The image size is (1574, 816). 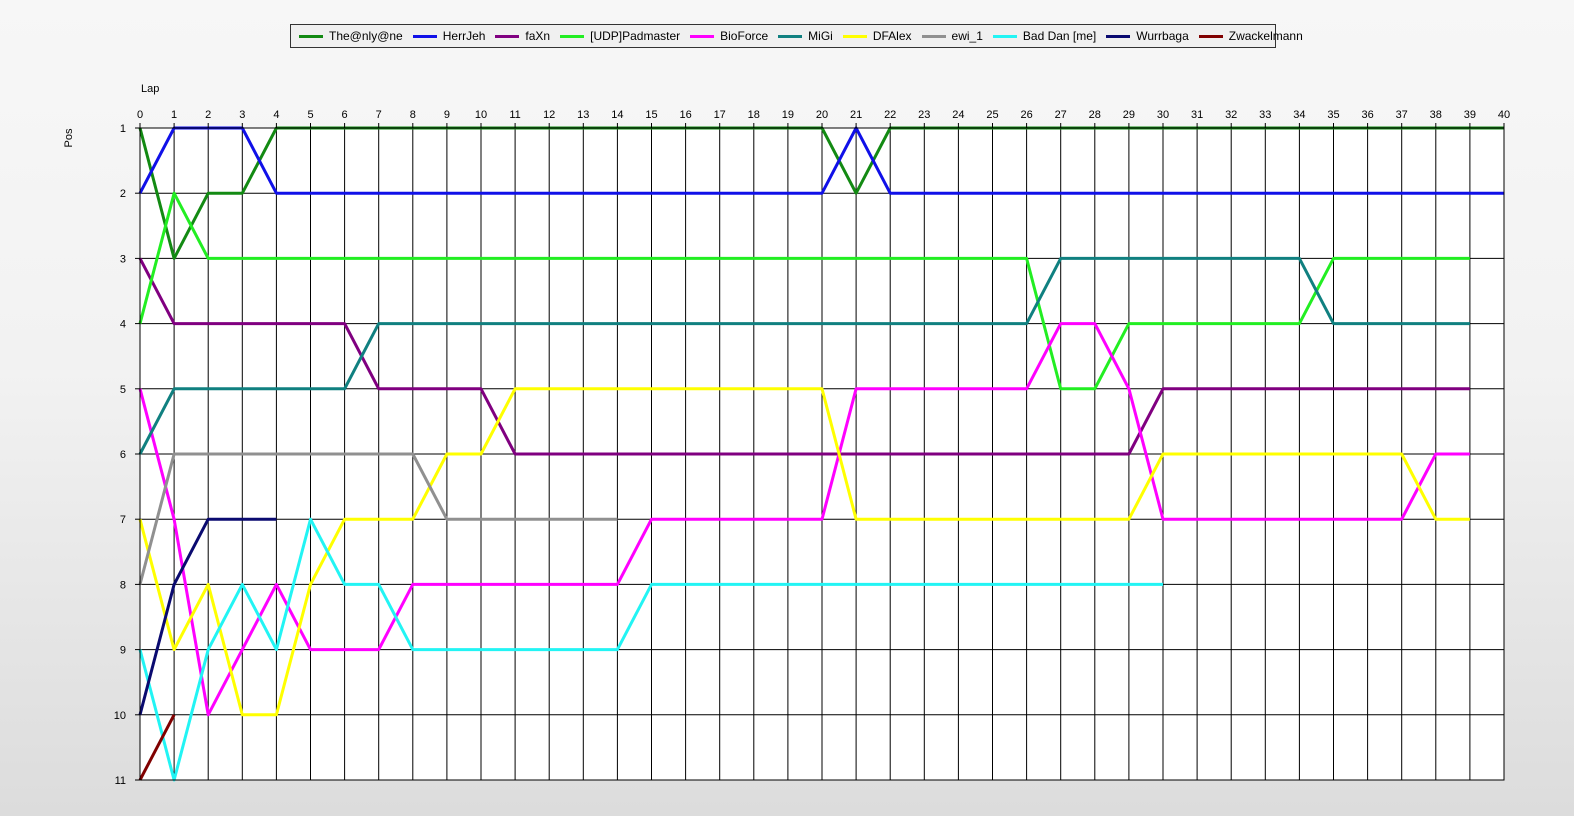 What do you see at coordinates (1231, 115) in the screenshot?
I see `x-tick-label: 32` at bounding box center [1231, 115].